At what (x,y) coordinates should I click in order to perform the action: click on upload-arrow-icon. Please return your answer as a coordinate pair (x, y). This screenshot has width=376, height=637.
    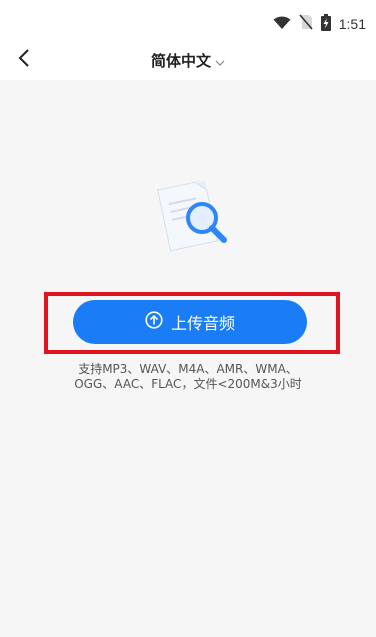
    Looking at the image, I should click on (154, 322).